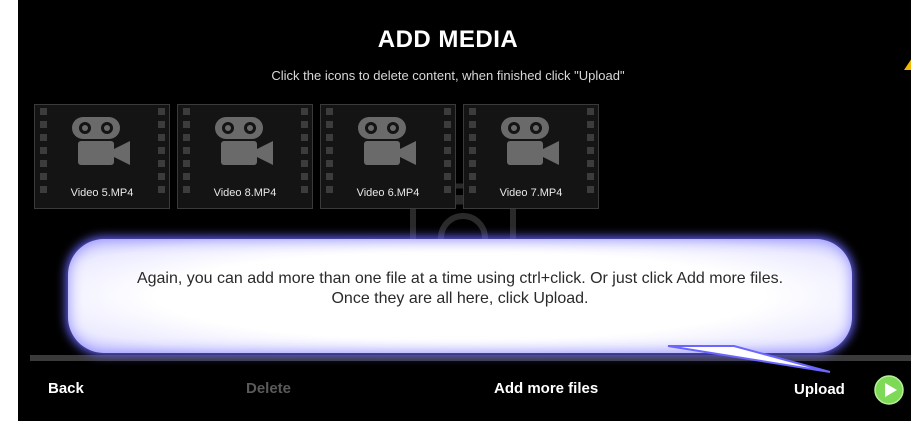 The height and width of the screenshot is (421, 911). I want to click on media-tile: Video 8.MP4, so click(245, 156).